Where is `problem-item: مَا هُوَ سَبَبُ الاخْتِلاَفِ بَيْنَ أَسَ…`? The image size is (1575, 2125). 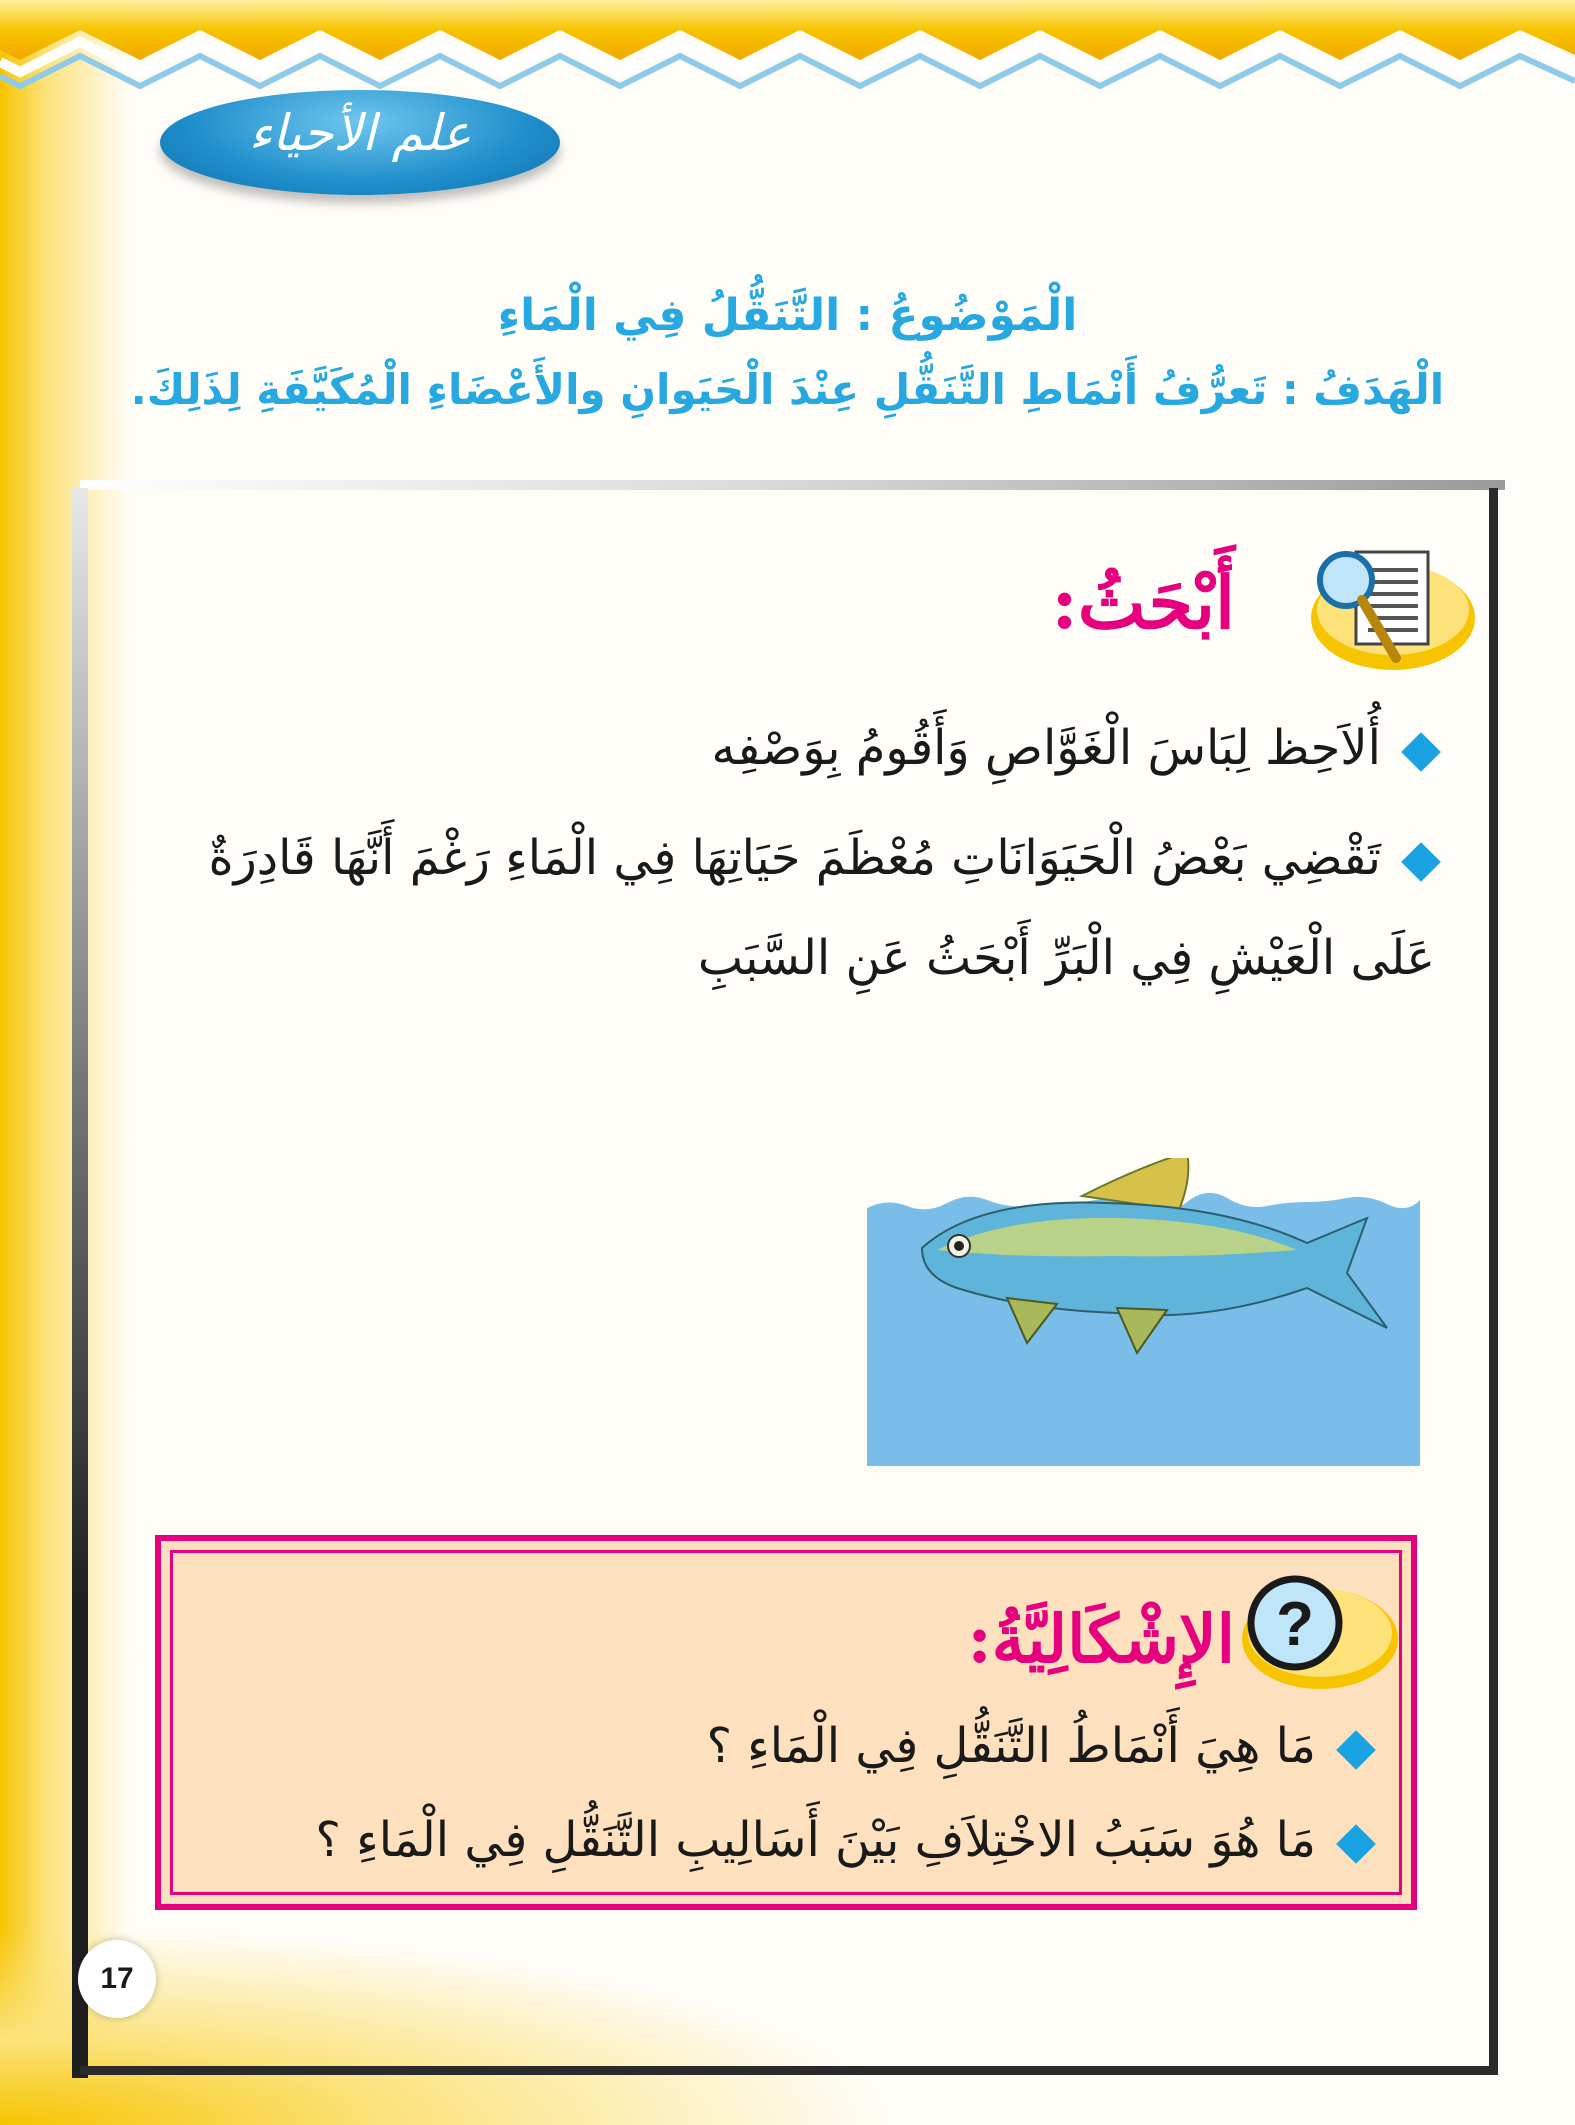 problem-item: مَا هُوَ سَبَبُ الاخْتِلاَفِ بَيْنَ أَسَ… is located at coordinates (845, 1840).